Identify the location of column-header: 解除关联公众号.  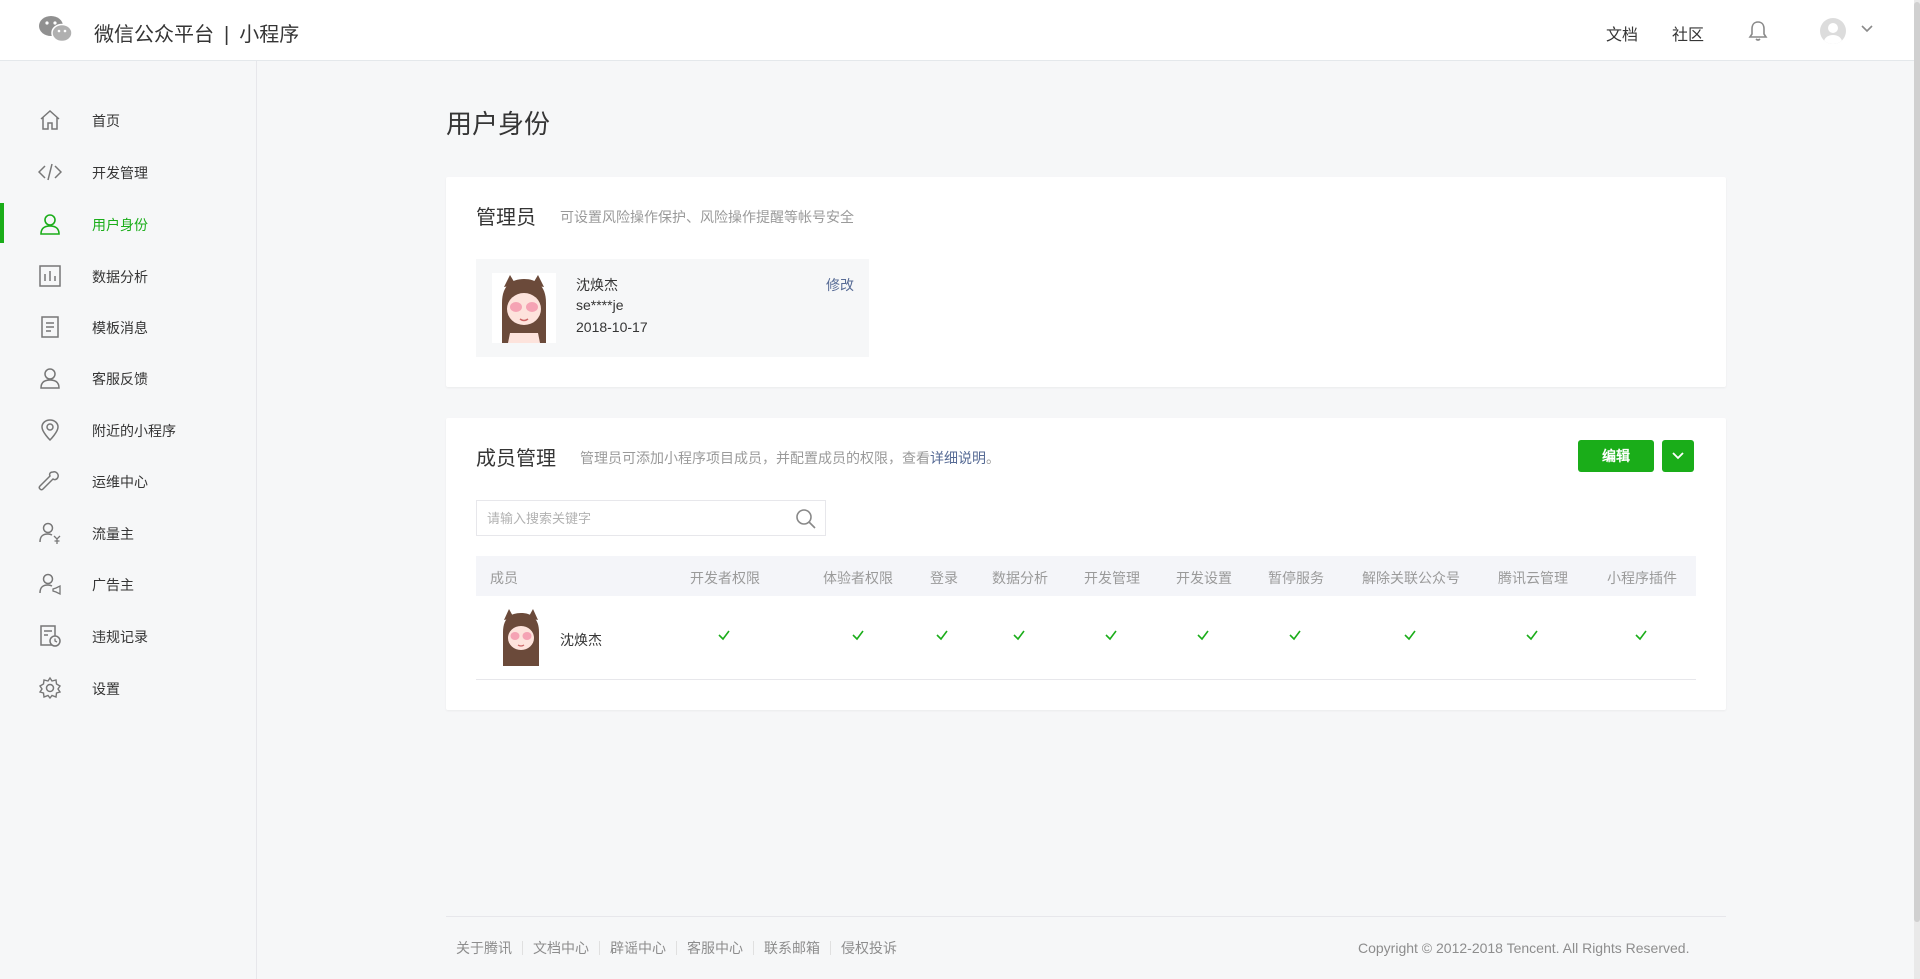
(1411, 578).